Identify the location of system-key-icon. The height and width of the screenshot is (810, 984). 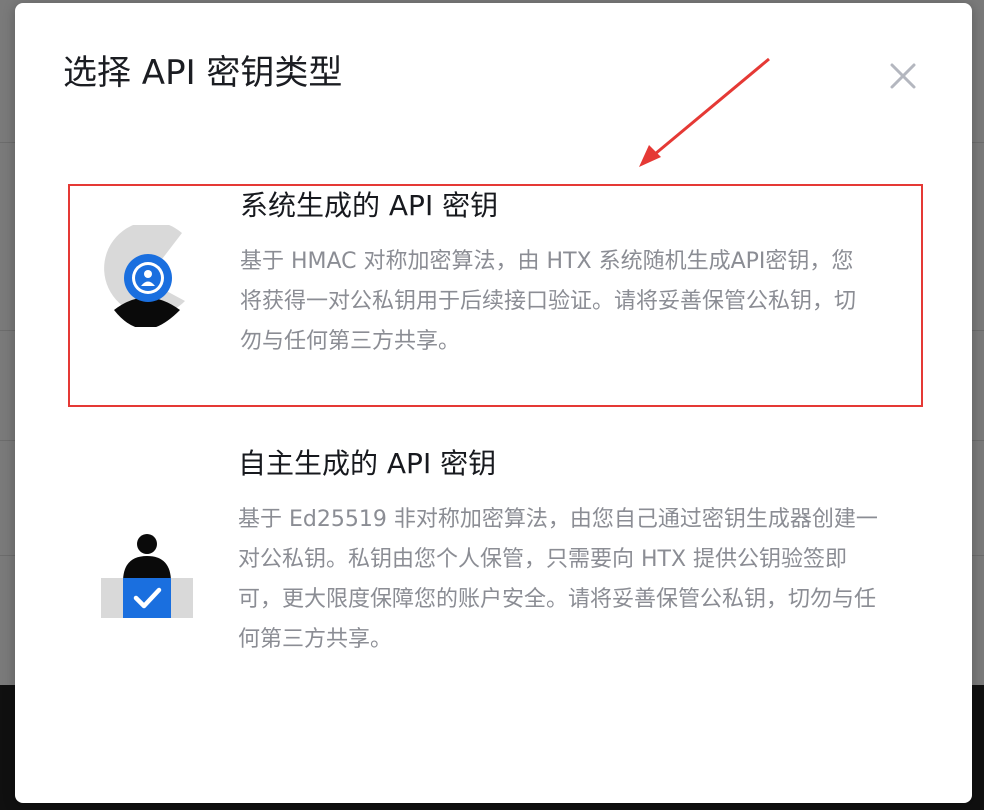
(146, 276).